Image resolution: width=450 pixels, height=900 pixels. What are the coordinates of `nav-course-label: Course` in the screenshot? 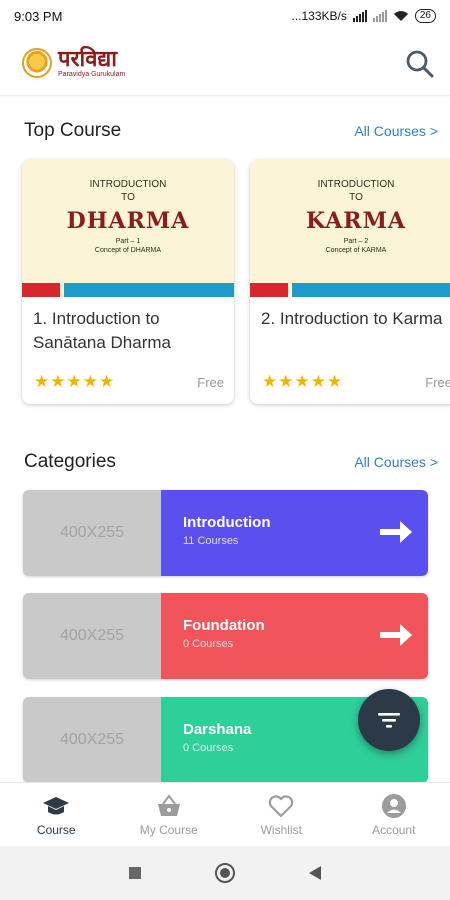 It's located at (56, 830).